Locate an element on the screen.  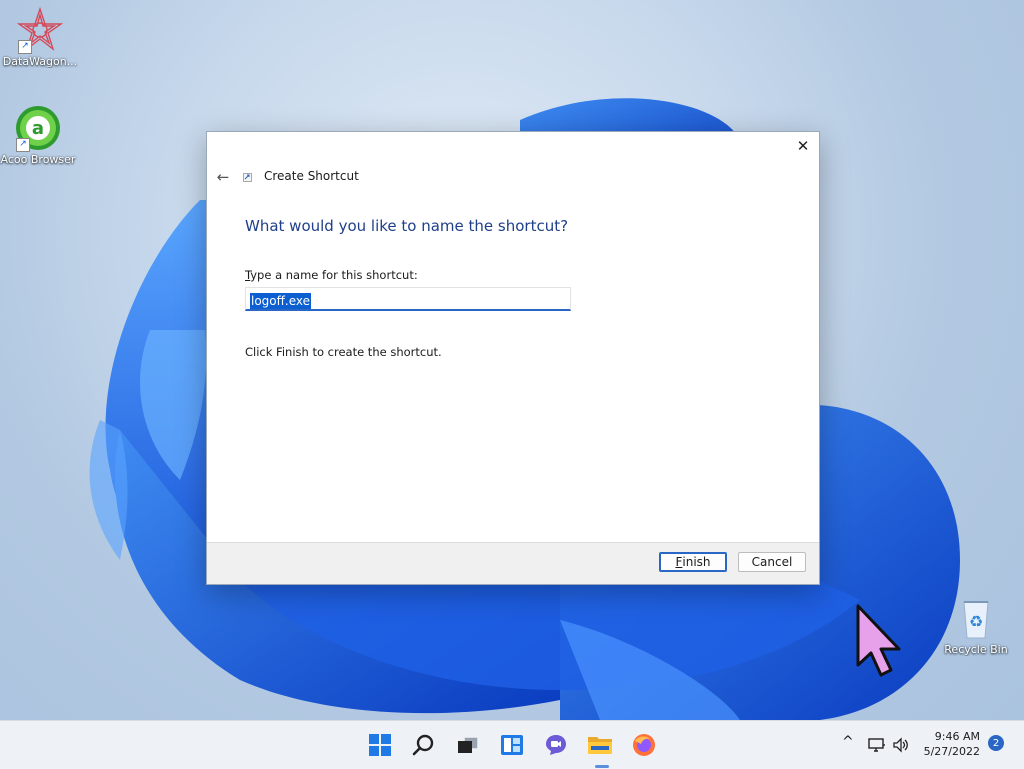
close-button: ✕ is located at coordinates (803, 146).